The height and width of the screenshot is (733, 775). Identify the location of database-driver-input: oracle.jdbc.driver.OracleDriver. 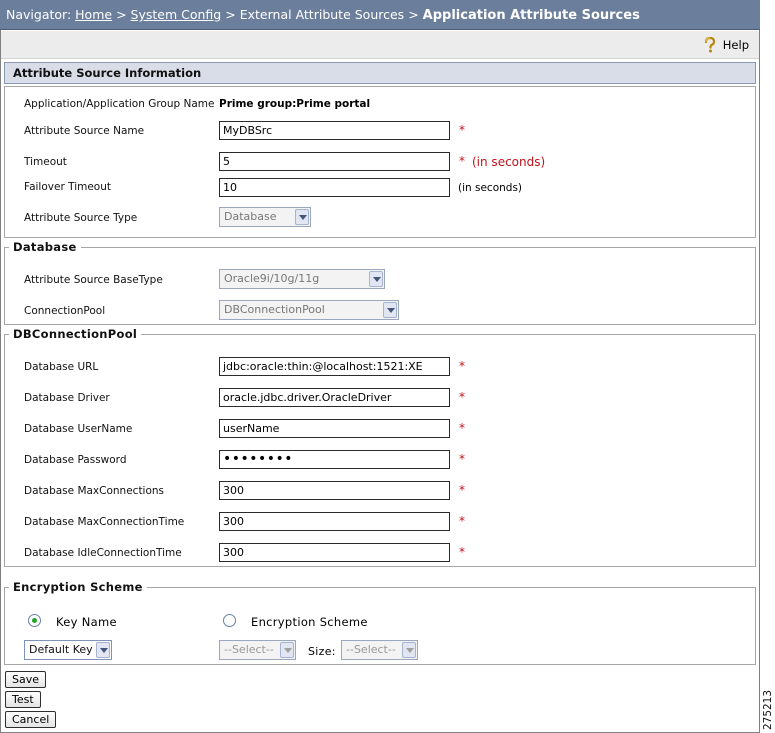
(334, 397).